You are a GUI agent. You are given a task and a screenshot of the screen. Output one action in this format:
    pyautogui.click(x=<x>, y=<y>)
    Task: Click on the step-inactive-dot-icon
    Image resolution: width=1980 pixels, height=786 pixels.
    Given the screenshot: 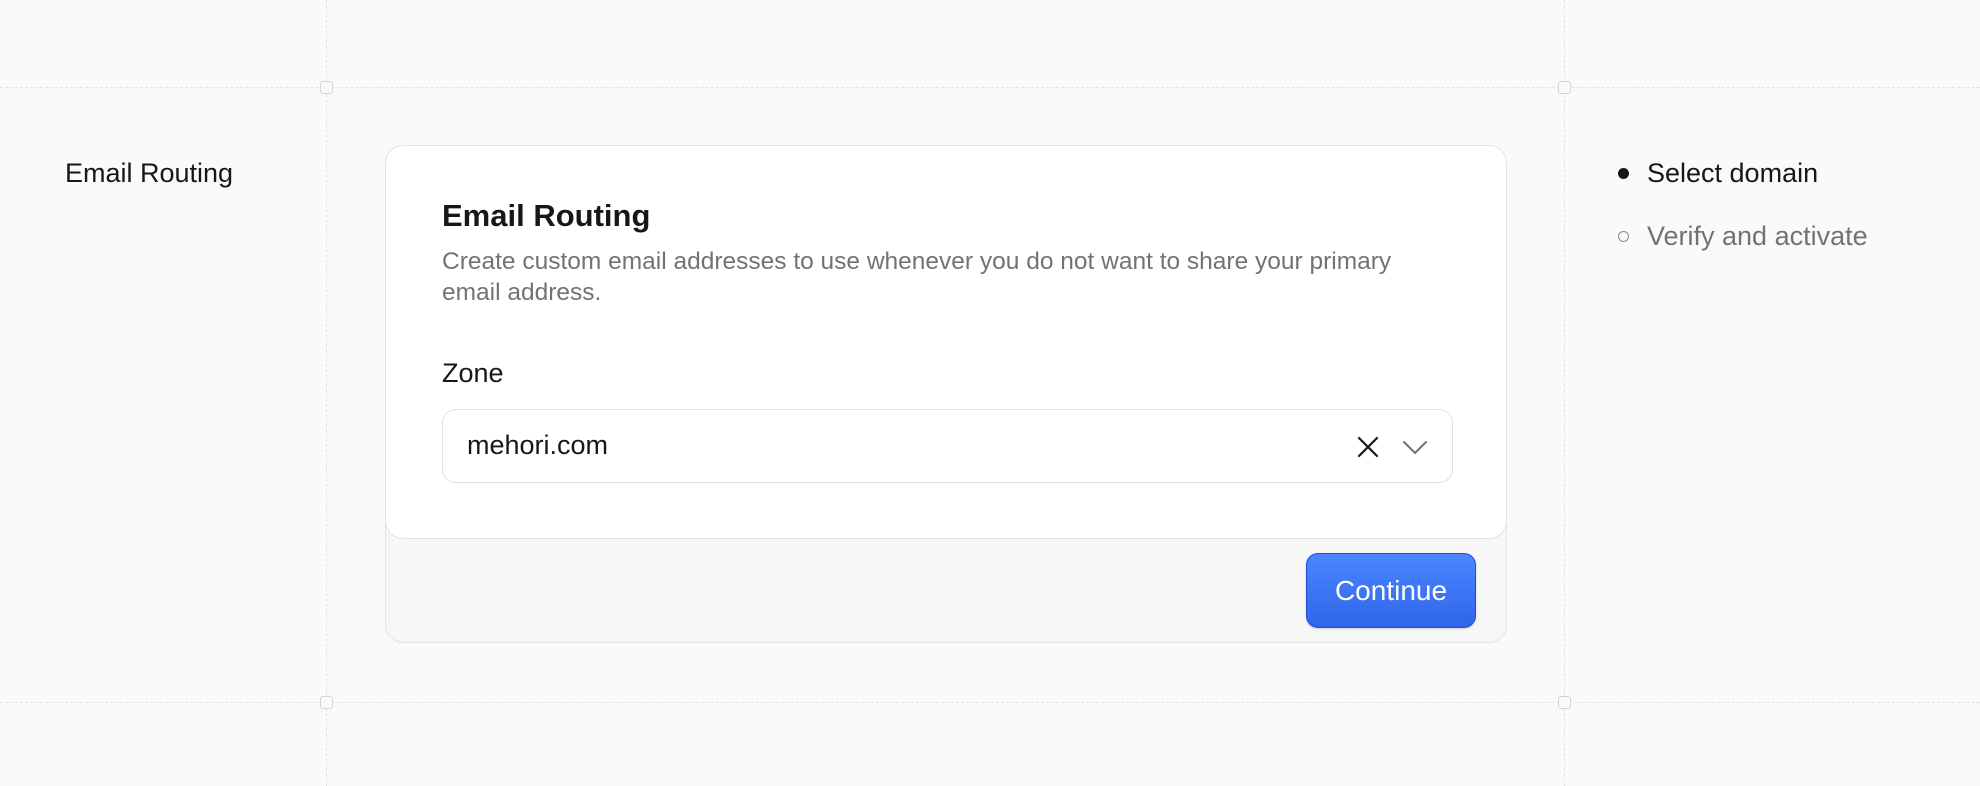 What is the action you would take?
    pyautogui.click(x=1623, y=236)
    